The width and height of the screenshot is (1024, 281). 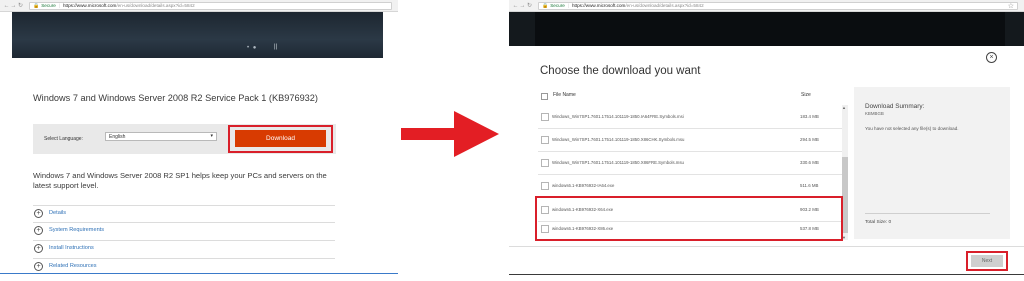 What do you see at coordinates (809, 162) in the screenshot?
I see `file-size: 330.6 MB` at bounding box center [809, 162].